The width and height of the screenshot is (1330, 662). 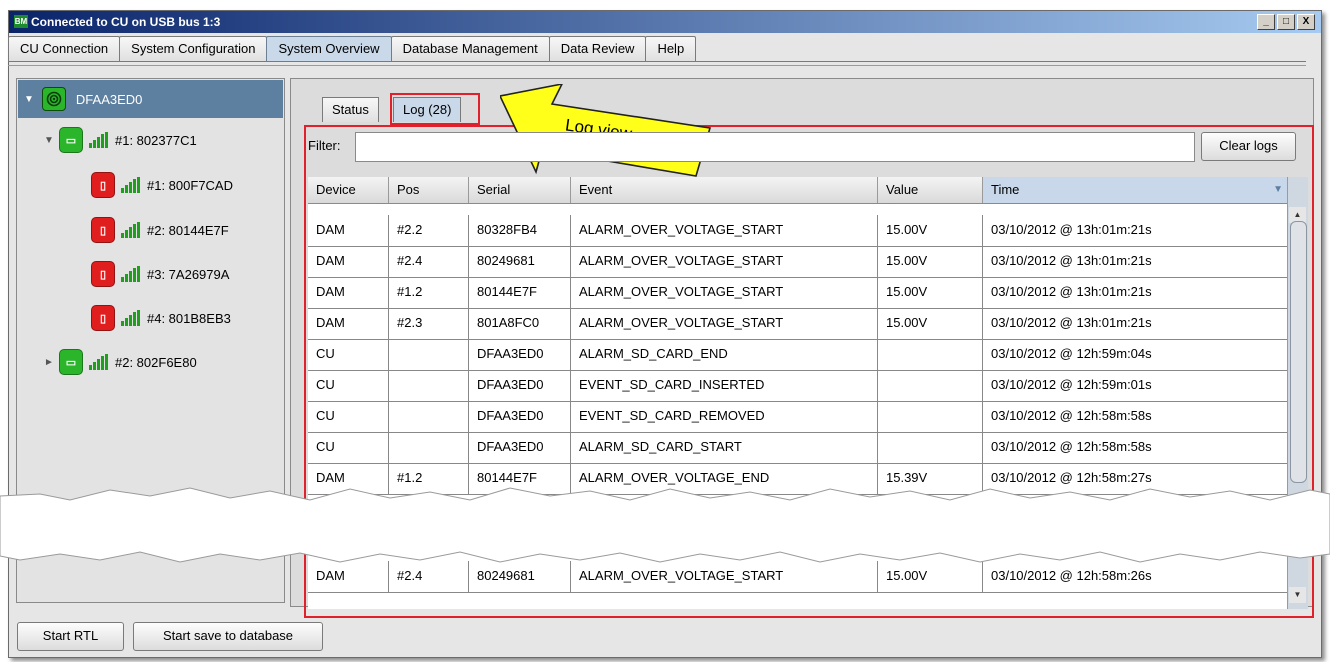 I want to click on torn-paper-break, so click(x=665, y=525).